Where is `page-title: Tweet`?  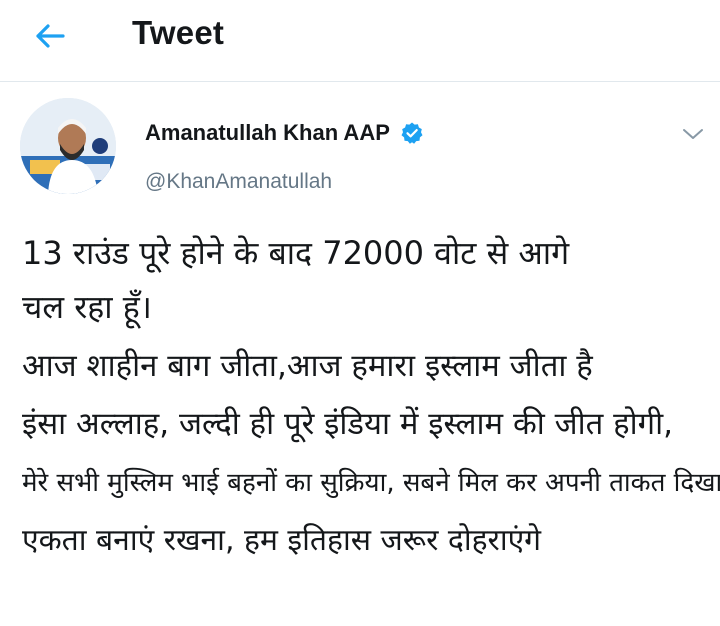 page-title: Tweet is located at coordinates (178, 32).